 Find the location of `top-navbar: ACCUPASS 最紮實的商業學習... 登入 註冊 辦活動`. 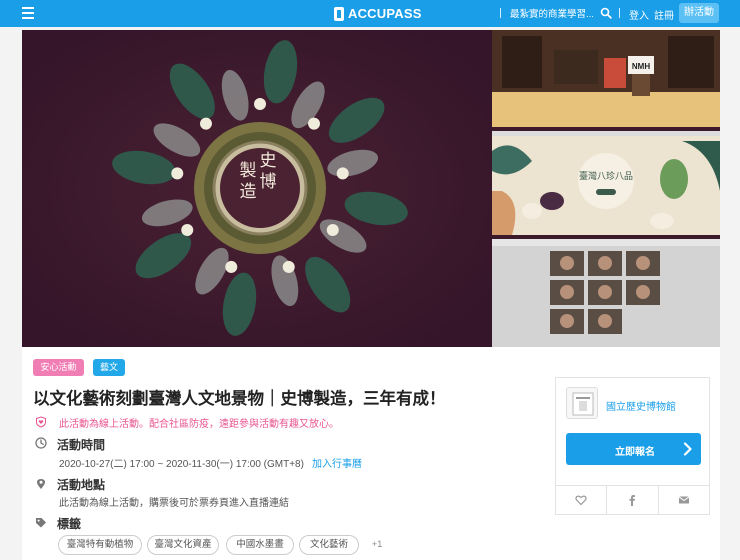

top-navbar: ACCUPASS 最紮實的商業學習... 登入 註冊 辦活動 is located at coordinates (370, 13).